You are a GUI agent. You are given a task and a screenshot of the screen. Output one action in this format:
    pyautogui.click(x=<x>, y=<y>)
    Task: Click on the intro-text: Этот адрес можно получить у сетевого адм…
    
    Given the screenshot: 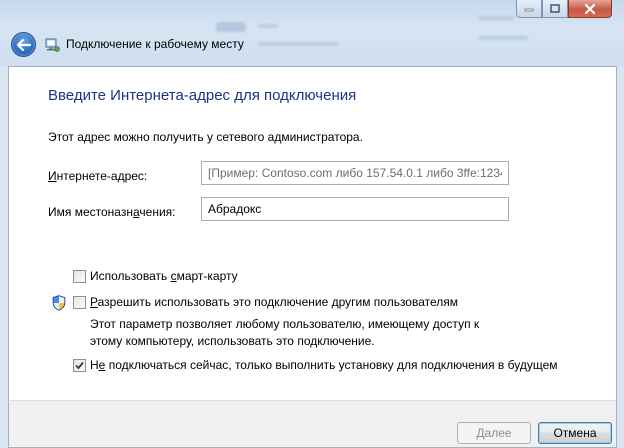 What is the action you would take?
    pyautogui.click(x=205, y=137)
    